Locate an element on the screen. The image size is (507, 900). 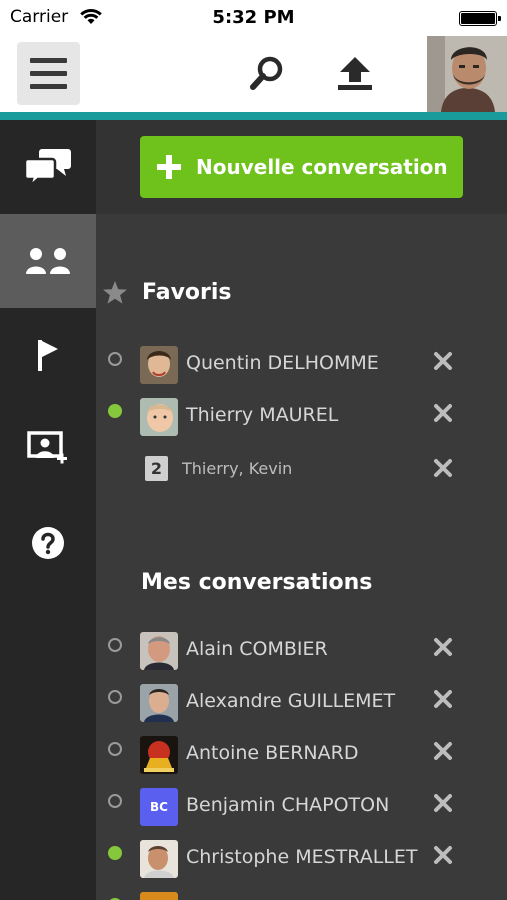
profile-photo is located at coordinates (467, 74).